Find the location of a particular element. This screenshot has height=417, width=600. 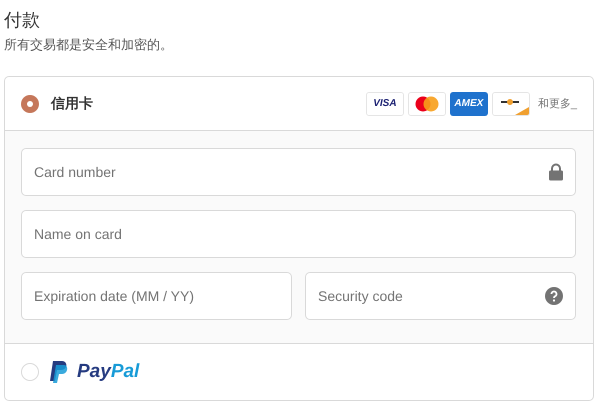

help-icon is located at coordinates (554, 296).